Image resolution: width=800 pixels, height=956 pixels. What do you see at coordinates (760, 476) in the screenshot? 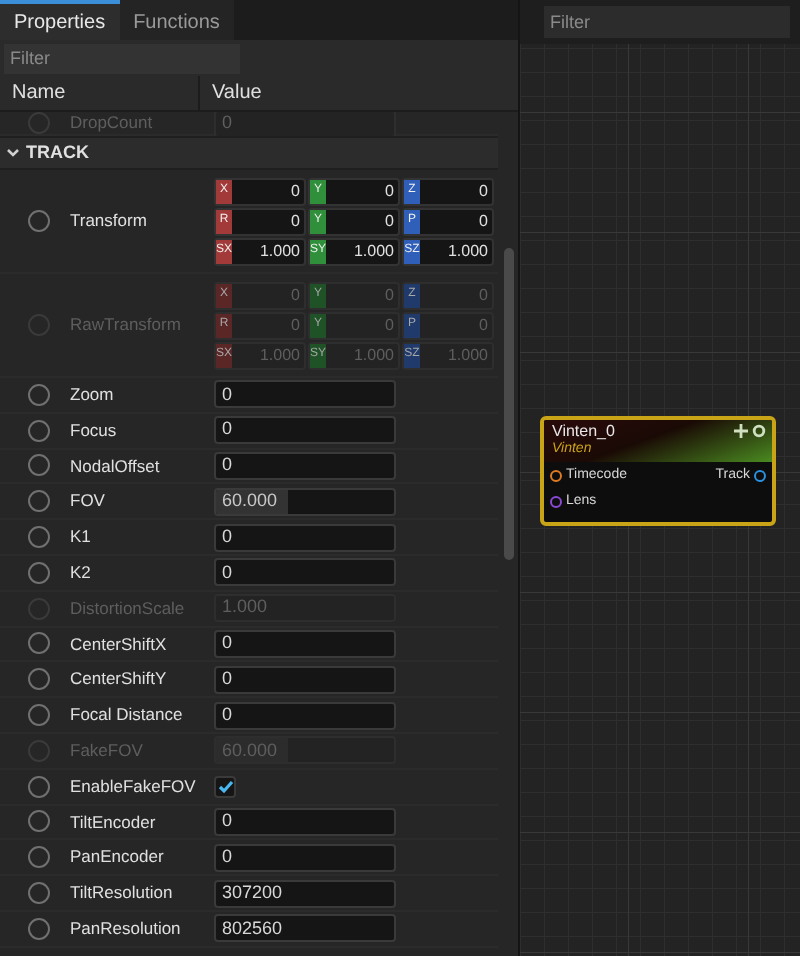
I see `output-pin` at bounding box center [760, 476].